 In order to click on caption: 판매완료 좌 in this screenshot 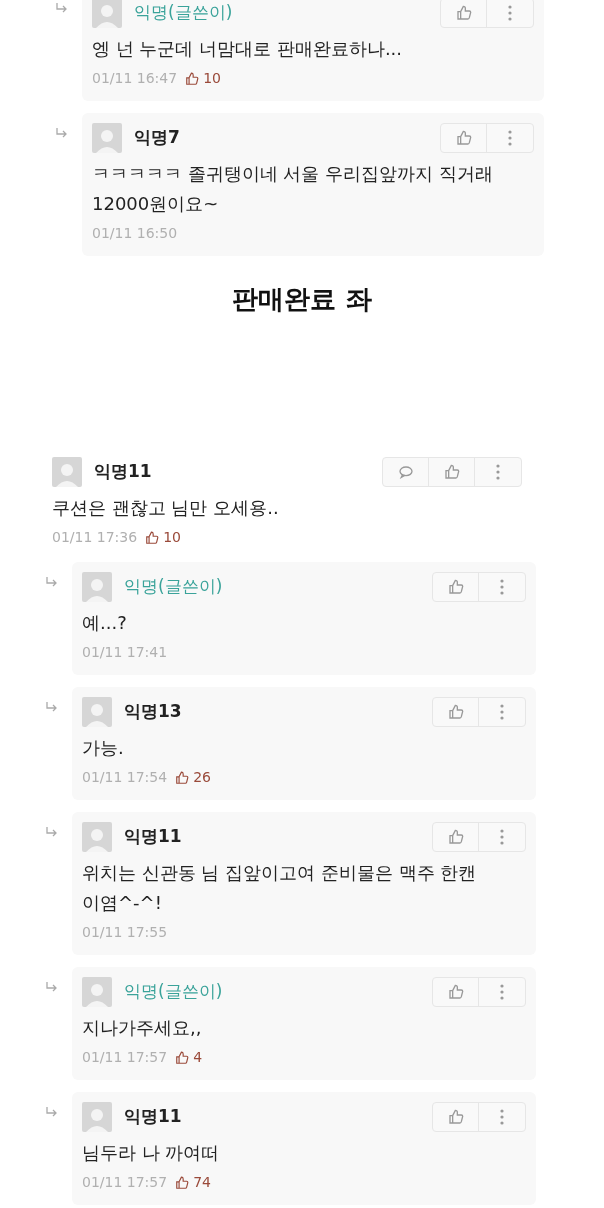, I will do `click(302, 299)`.